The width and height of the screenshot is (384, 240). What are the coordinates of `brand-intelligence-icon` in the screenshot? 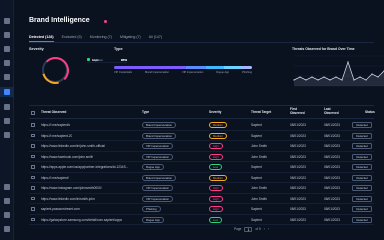 It's located at (7, 92).